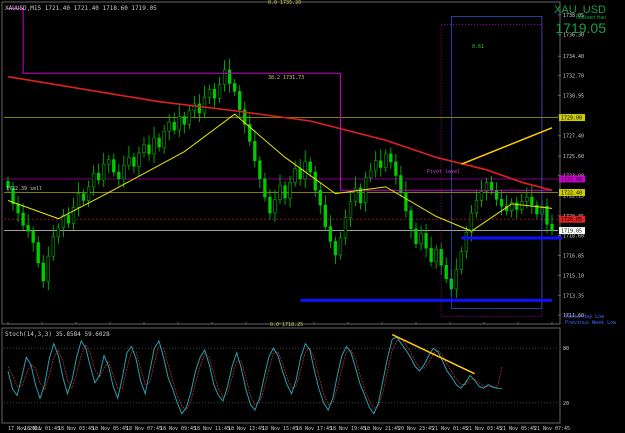  What do you see at coordinates (573, 296) in the screenshot?
I see `price-axis-label: 1713.35` at bounding box center [573, 296].